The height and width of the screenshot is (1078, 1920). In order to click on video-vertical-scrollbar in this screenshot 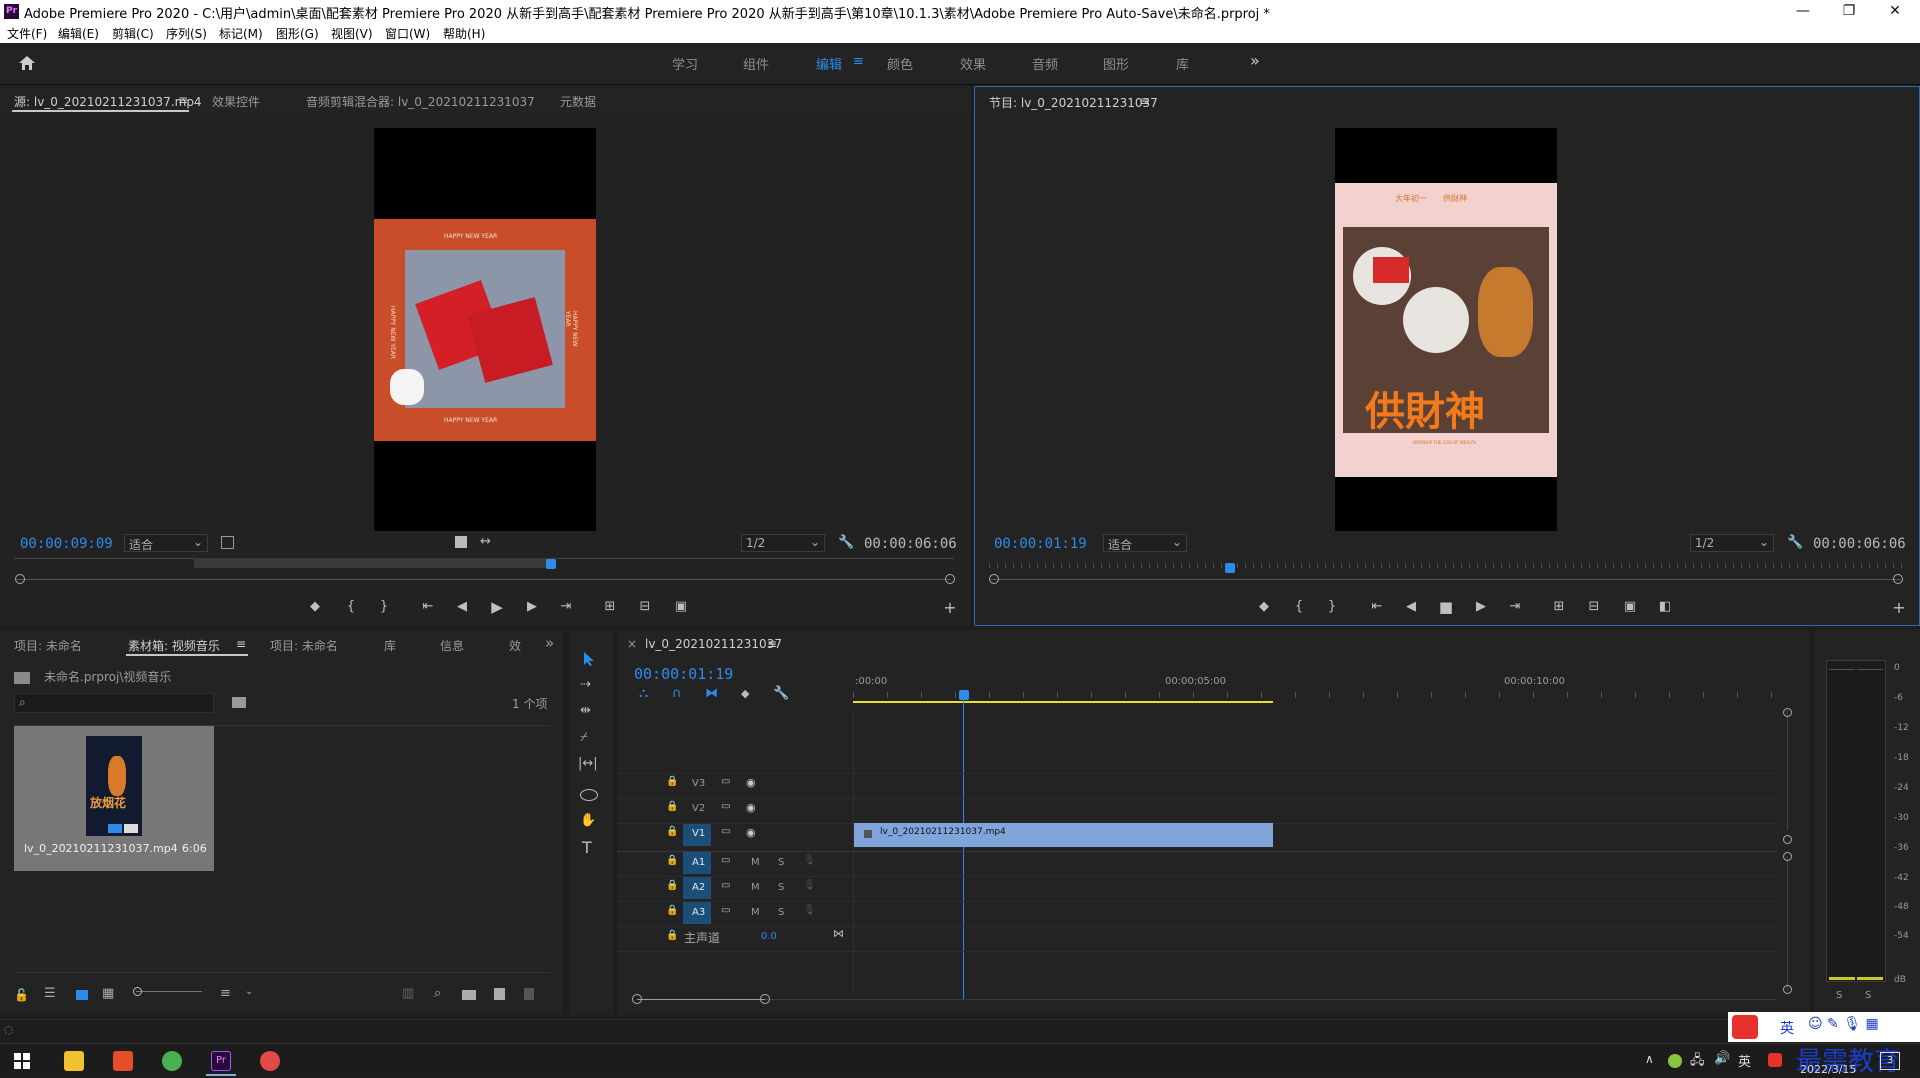, I will do `click(1787, 770)`.